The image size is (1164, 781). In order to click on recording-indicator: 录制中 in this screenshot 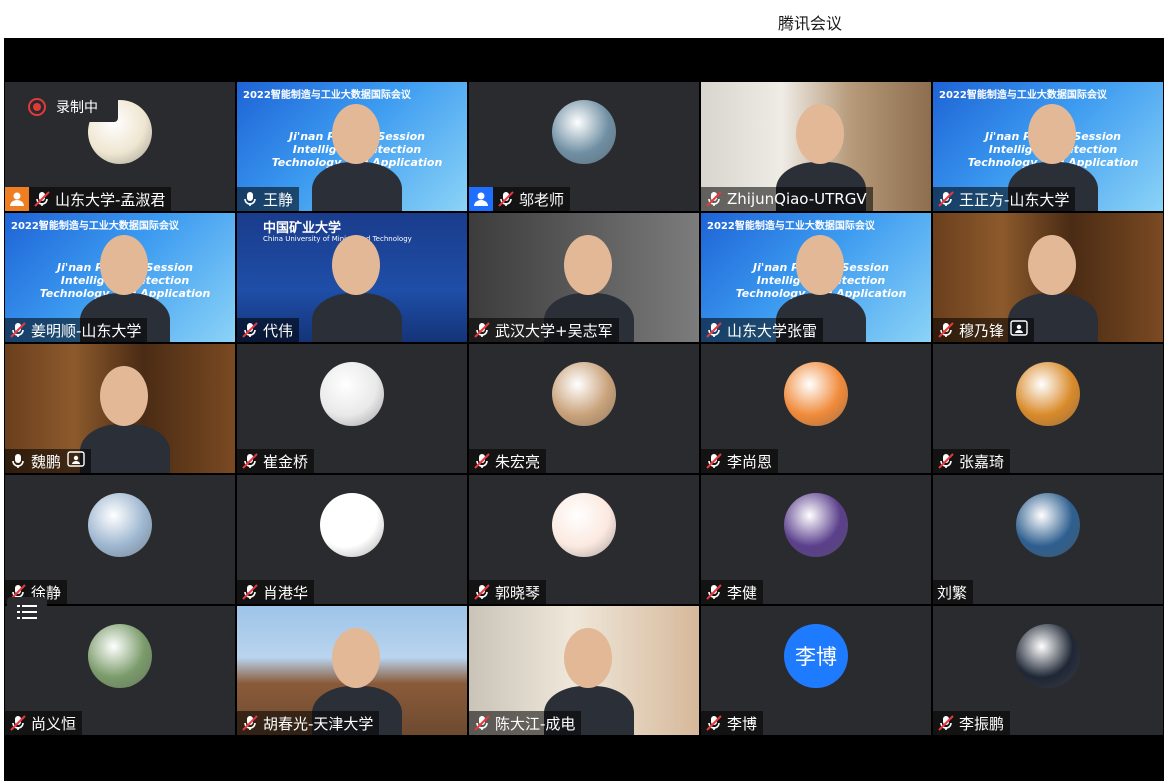, I will do `click(69, 107)`.